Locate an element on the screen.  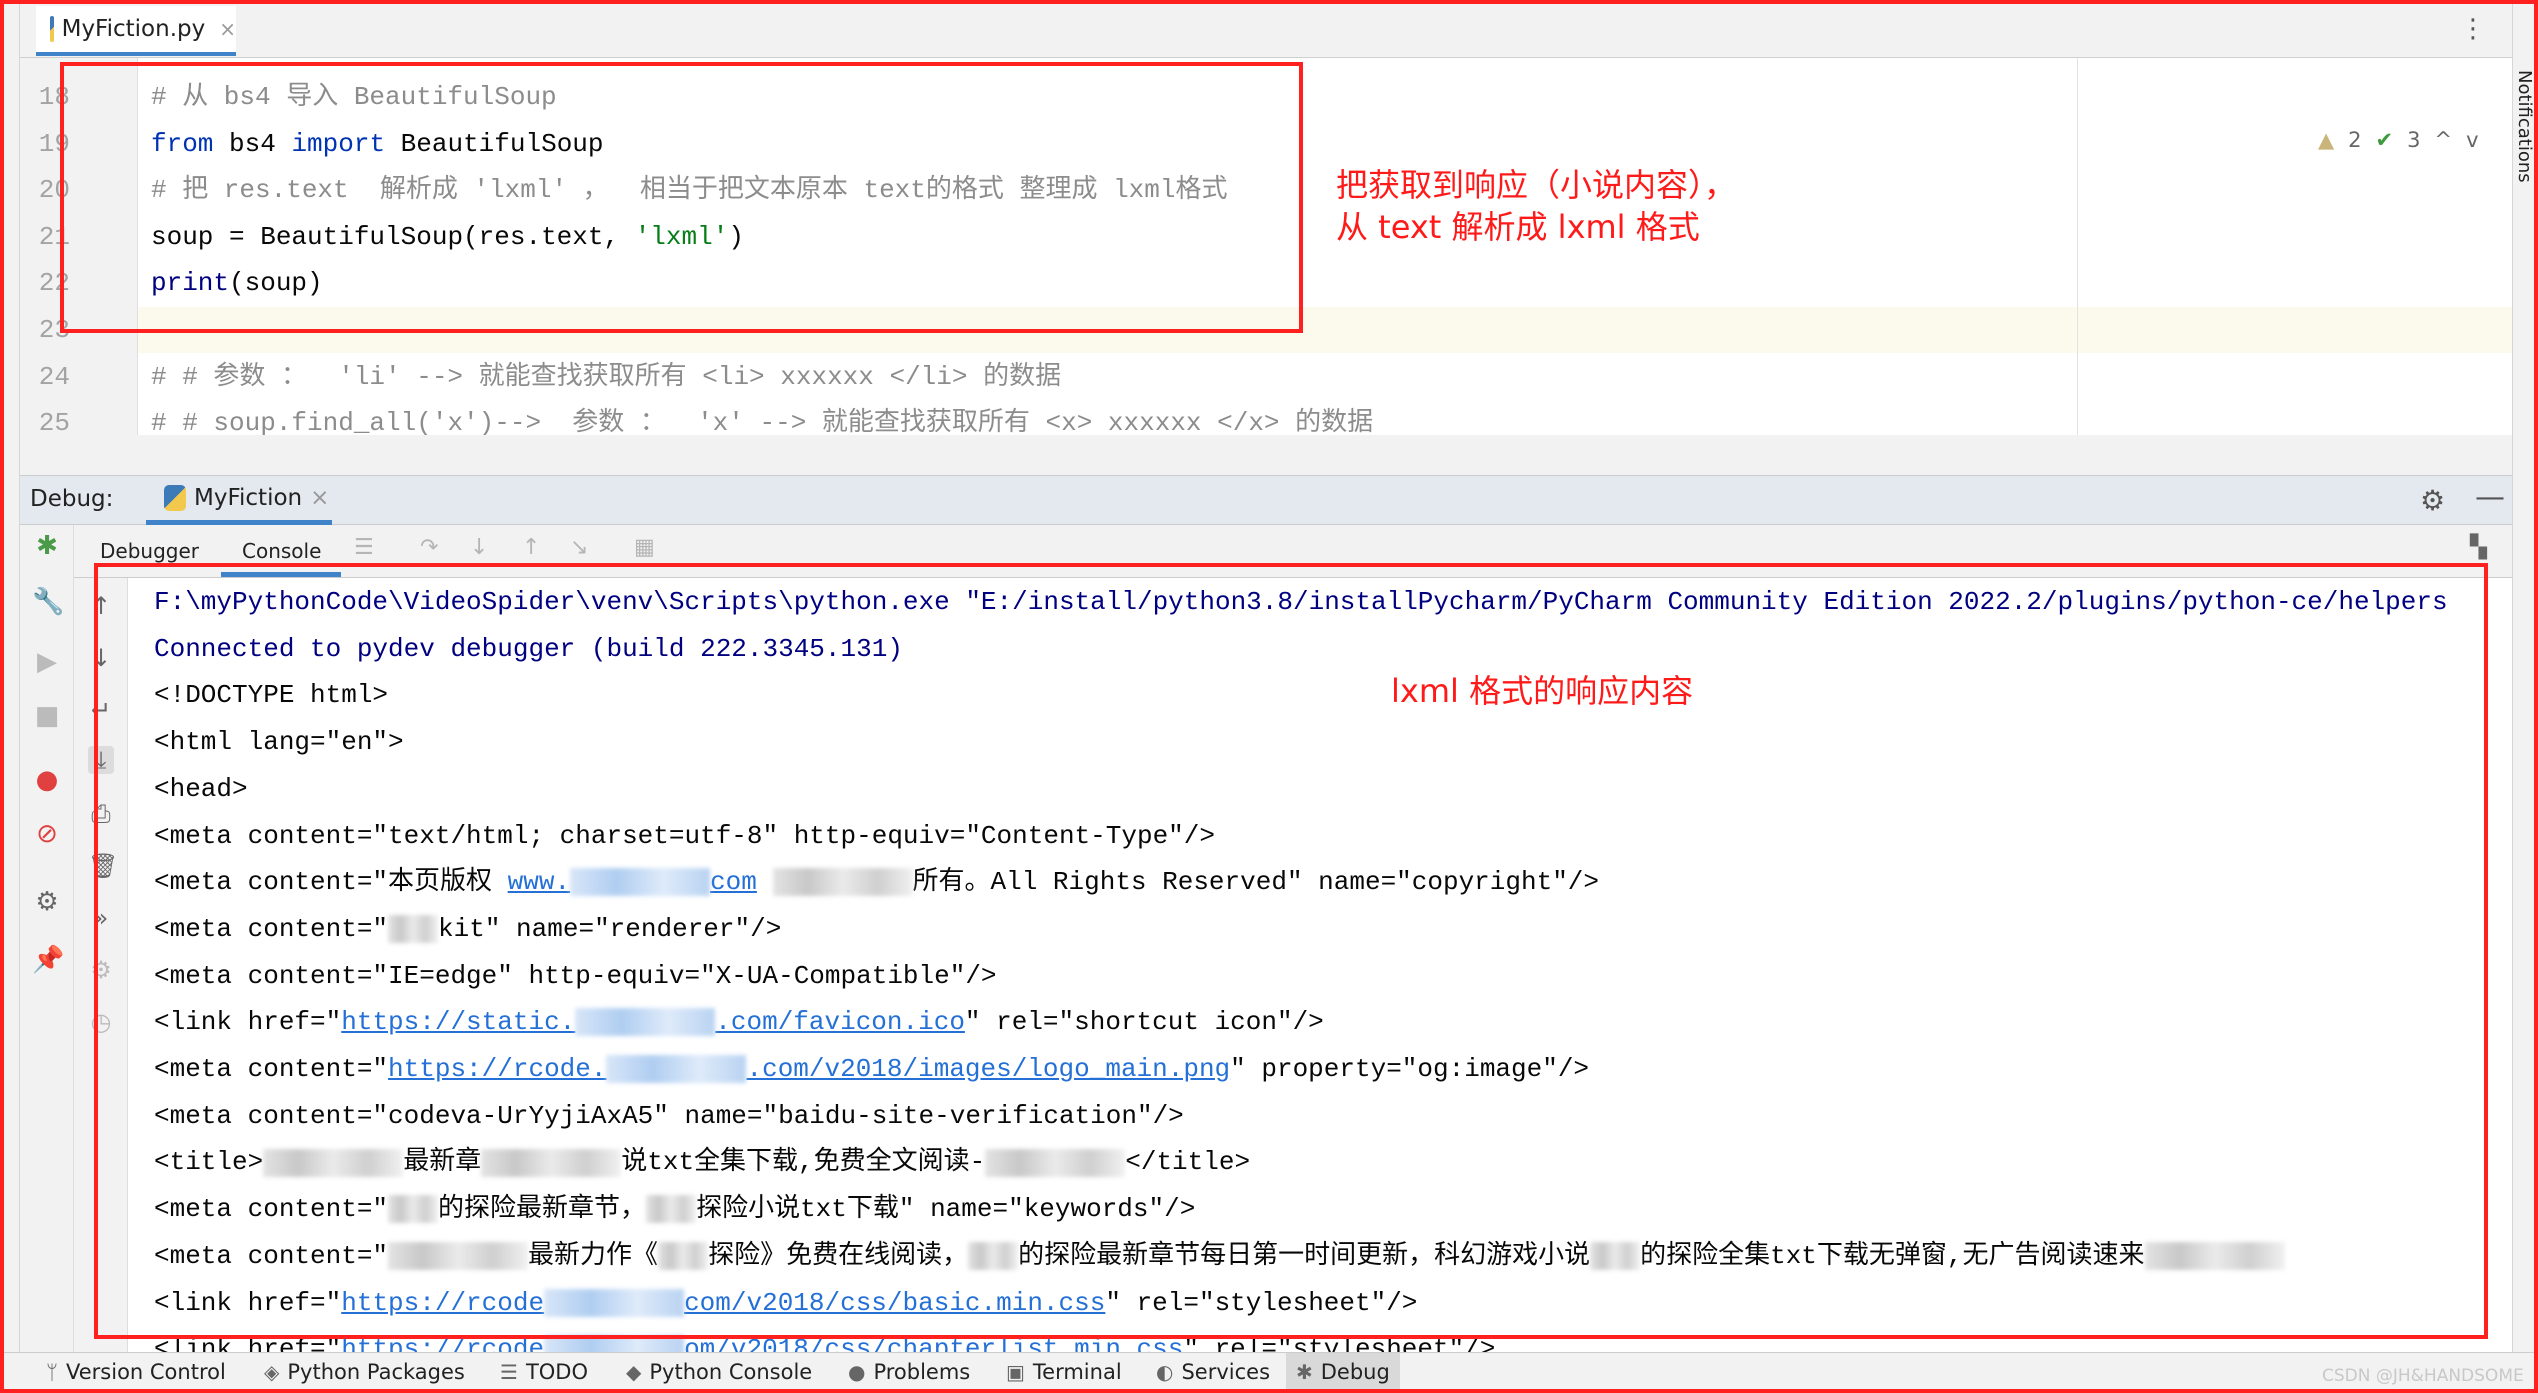
more-options-icon: ⋮ is located at coordinates (2473, 29).